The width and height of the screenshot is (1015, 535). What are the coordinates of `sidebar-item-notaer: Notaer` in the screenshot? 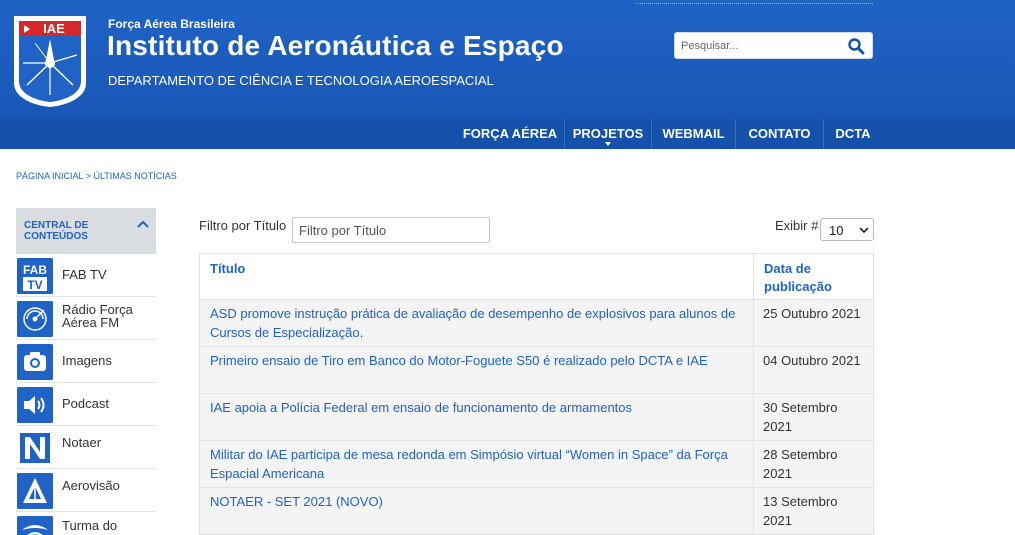 It's located at (86, 447).